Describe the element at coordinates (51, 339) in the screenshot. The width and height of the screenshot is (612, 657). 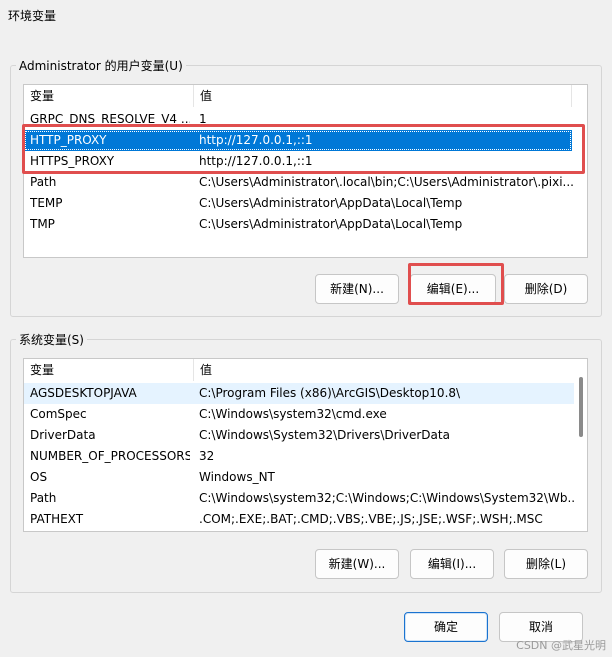
I see `system-variables-label: 系统变量(S)` at that location.